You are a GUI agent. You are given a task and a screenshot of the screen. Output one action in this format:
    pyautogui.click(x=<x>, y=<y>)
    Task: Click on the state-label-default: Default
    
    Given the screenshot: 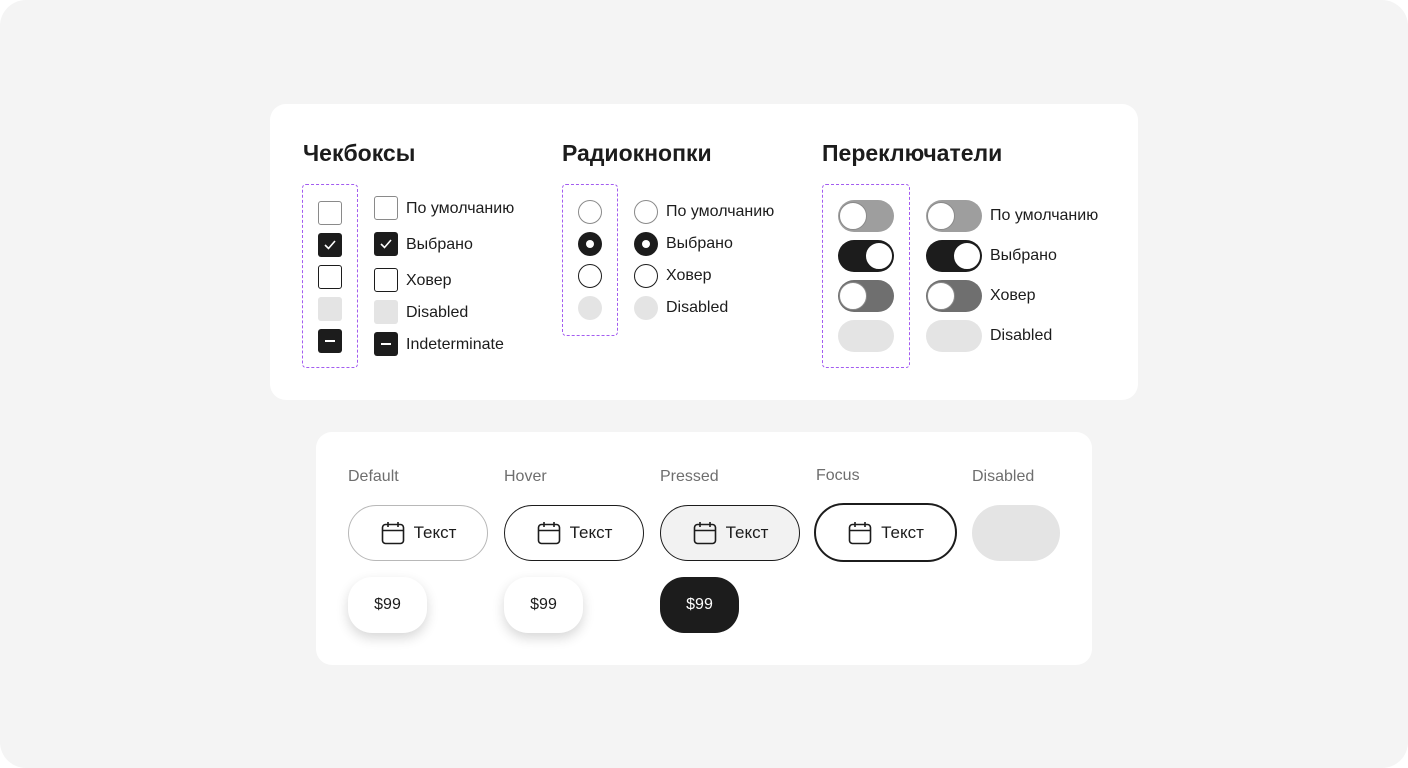 What is the action you would take?
    pyautogui.click(x=373, y=476)
    